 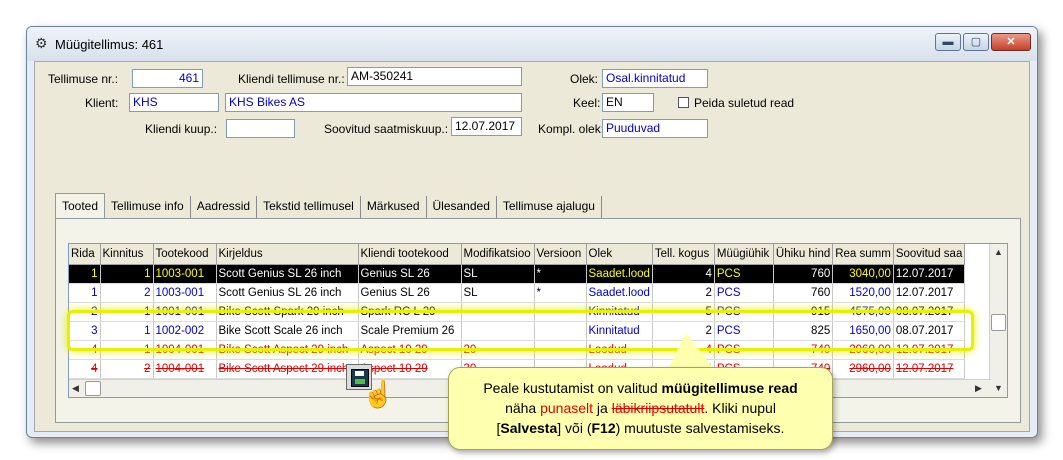 I want to click on column-header: Müügiühik, so click(x=744, y=254).